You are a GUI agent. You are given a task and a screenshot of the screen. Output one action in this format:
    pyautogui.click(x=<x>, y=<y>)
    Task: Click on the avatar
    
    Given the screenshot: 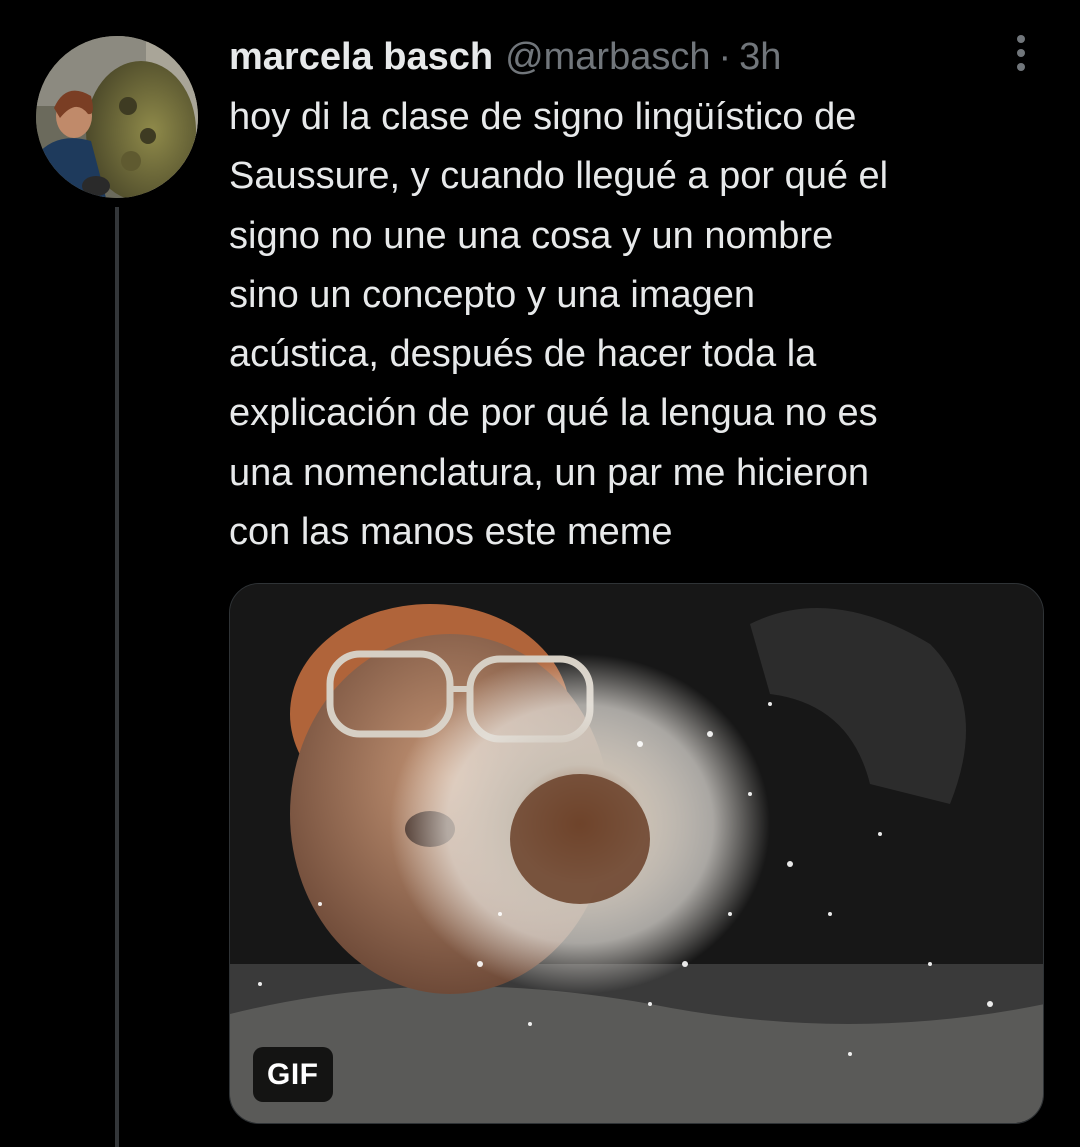 What is the action you would take?
    pyautogui.click(x=117, y=117)
    